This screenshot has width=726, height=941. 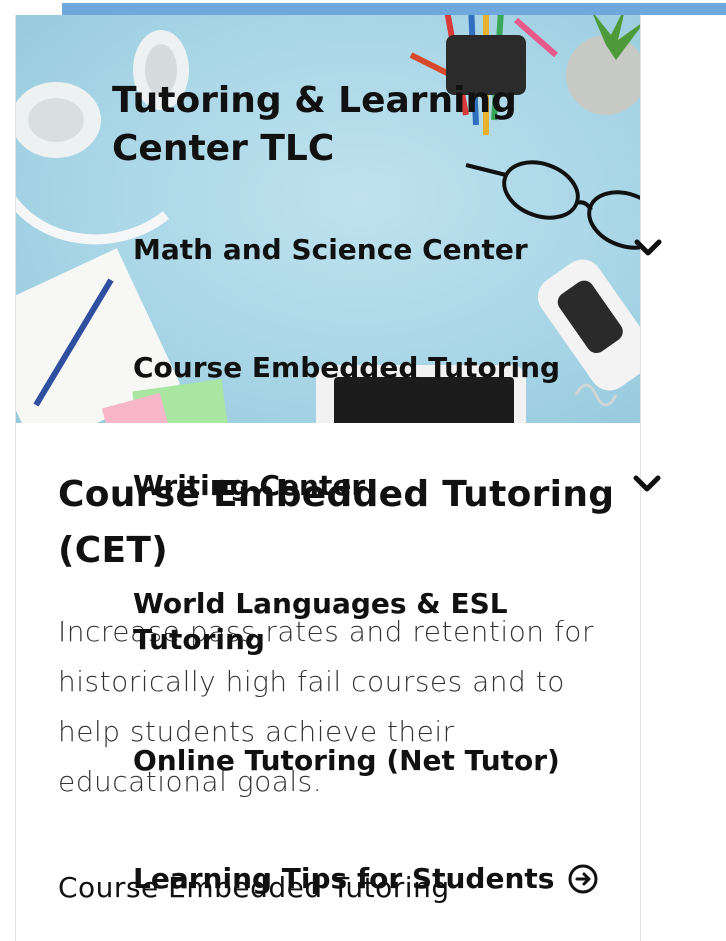 What do you see at coordinates (249, 486) in the screenshot?
I see `menu-item-writing-center: Writing Center` at bounding box center [249, 486].